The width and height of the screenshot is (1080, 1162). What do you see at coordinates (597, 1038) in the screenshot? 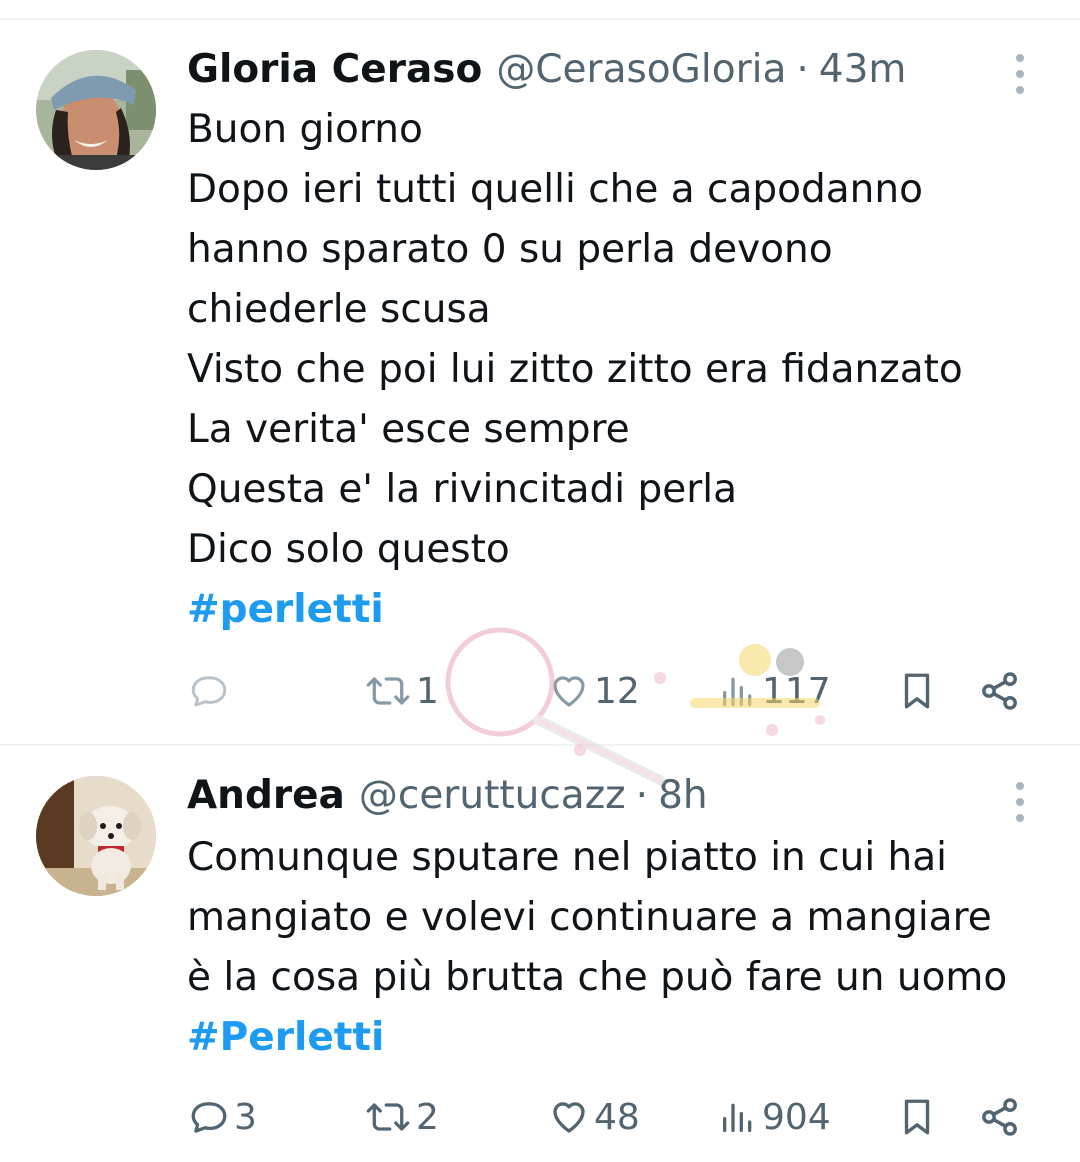
I see `hashtag-link: #Perletti` at bounding box center [597, 1038].